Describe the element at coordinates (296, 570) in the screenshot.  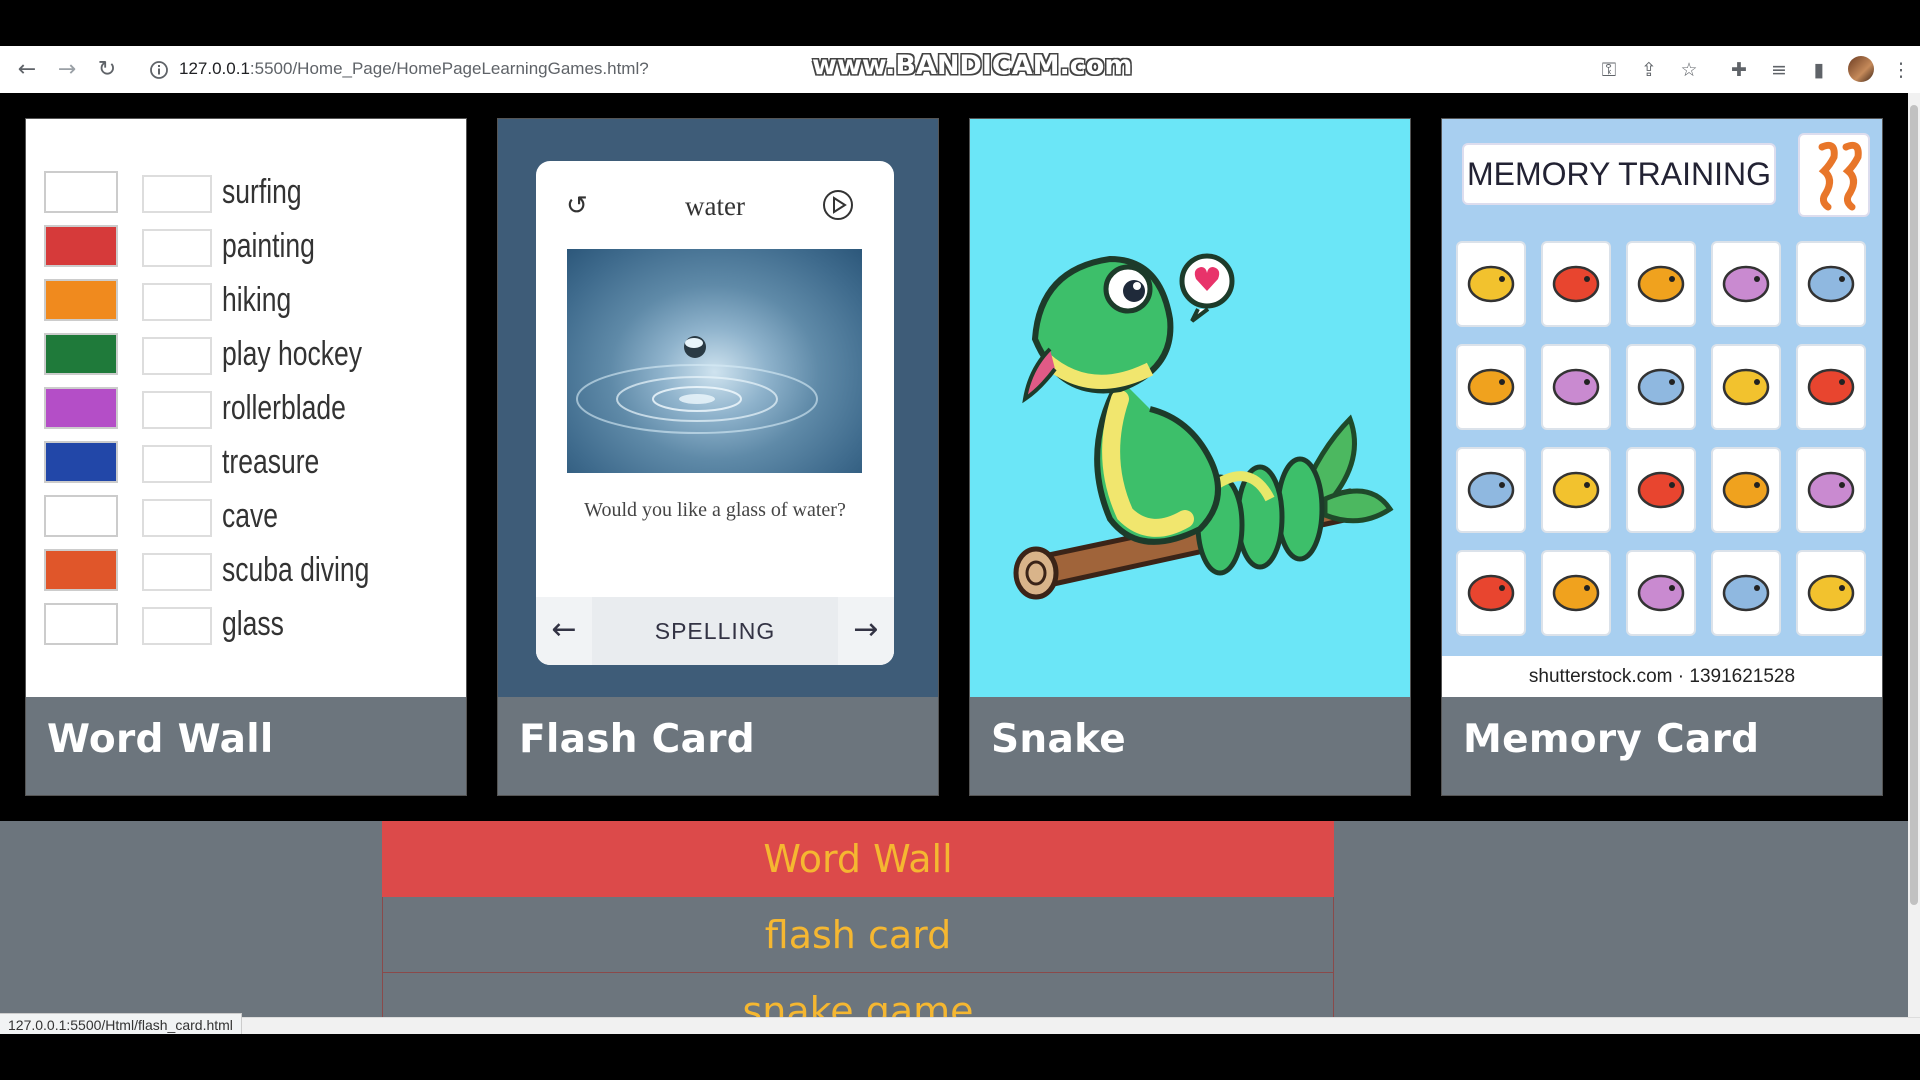
I see `word-label: scuba diving` at that location.